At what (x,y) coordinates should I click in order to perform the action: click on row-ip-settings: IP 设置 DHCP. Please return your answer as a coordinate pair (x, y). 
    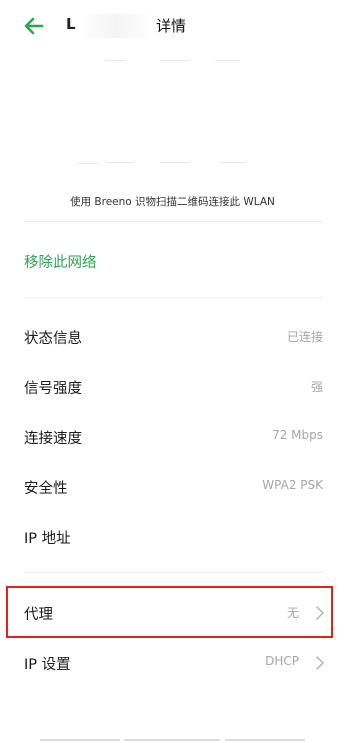
    Looking at the image, I should click on (172, 663).